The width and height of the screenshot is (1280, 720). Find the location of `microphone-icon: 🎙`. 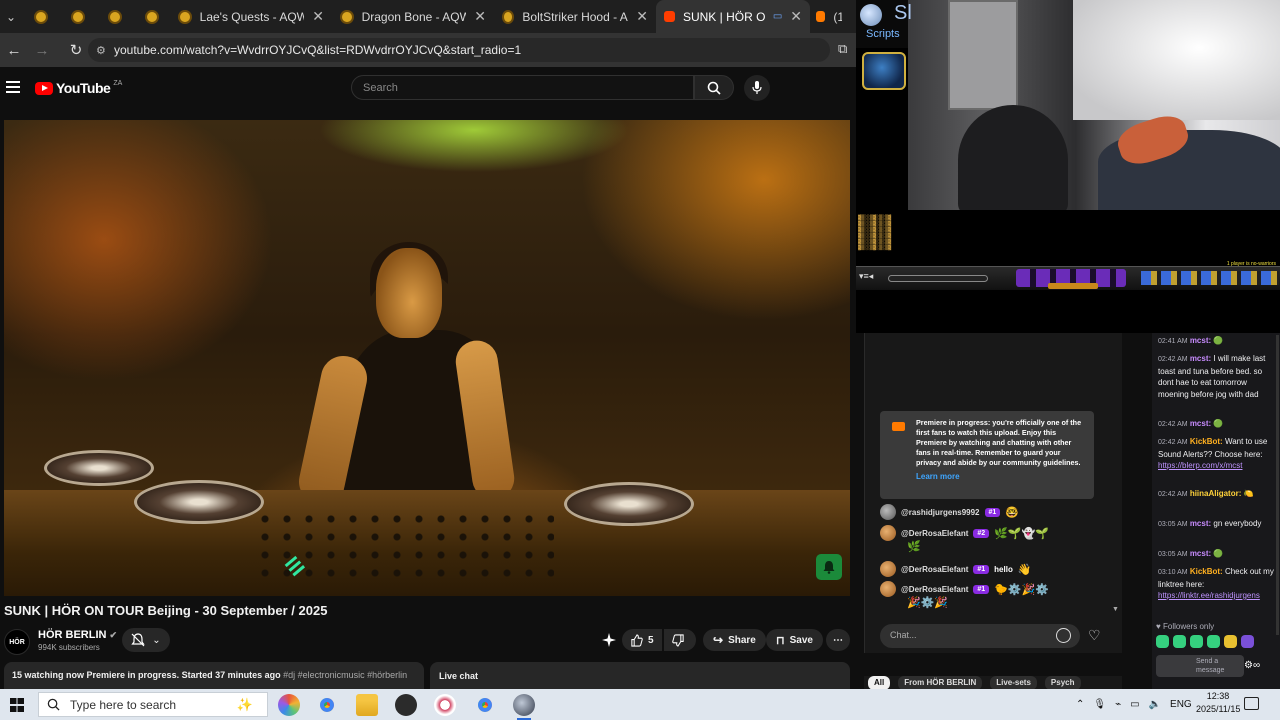

microphone-icon: 🎙 is located at coordinates (1099, 704).